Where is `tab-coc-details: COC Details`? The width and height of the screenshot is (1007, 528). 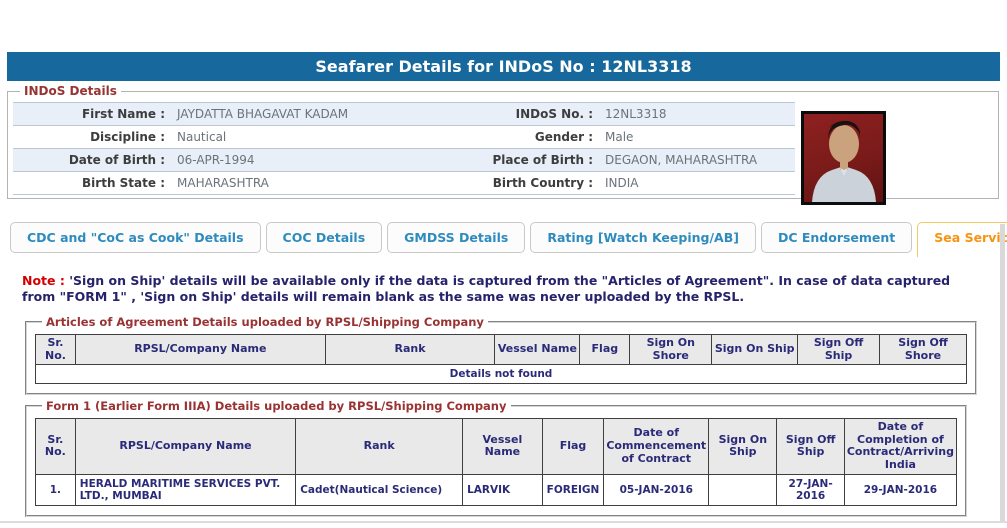 tab-coc-details: COC Details is located at coordinates (324, 237).